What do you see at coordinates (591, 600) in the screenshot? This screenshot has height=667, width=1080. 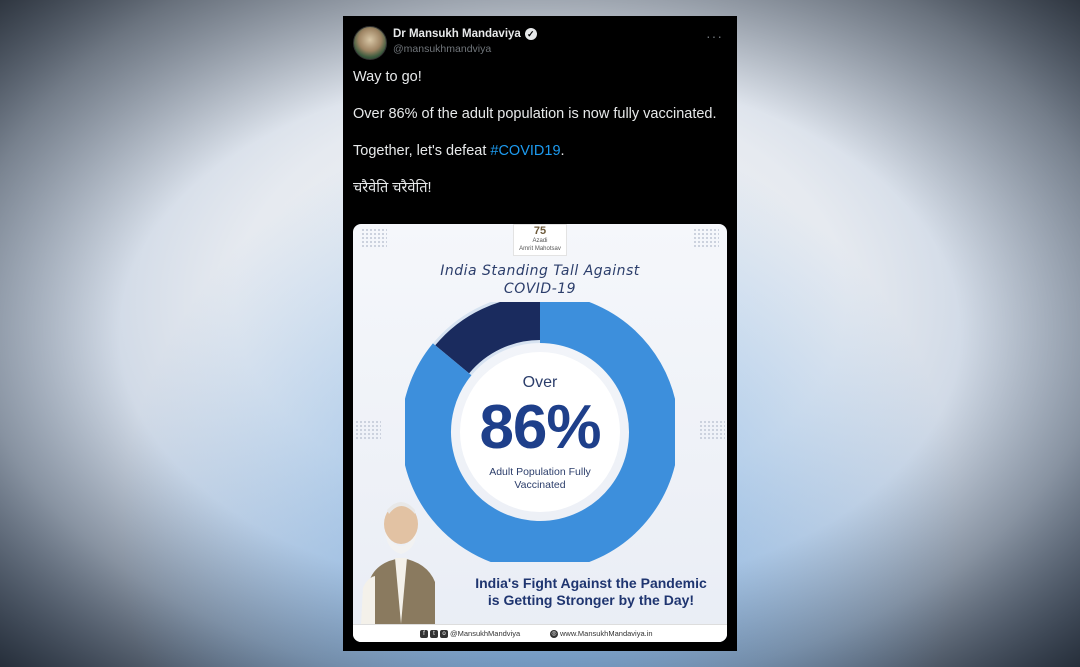 I see `infographic-tagline-line-2: is Getting Stronger by the Day!` at bounding box center [591, 600].